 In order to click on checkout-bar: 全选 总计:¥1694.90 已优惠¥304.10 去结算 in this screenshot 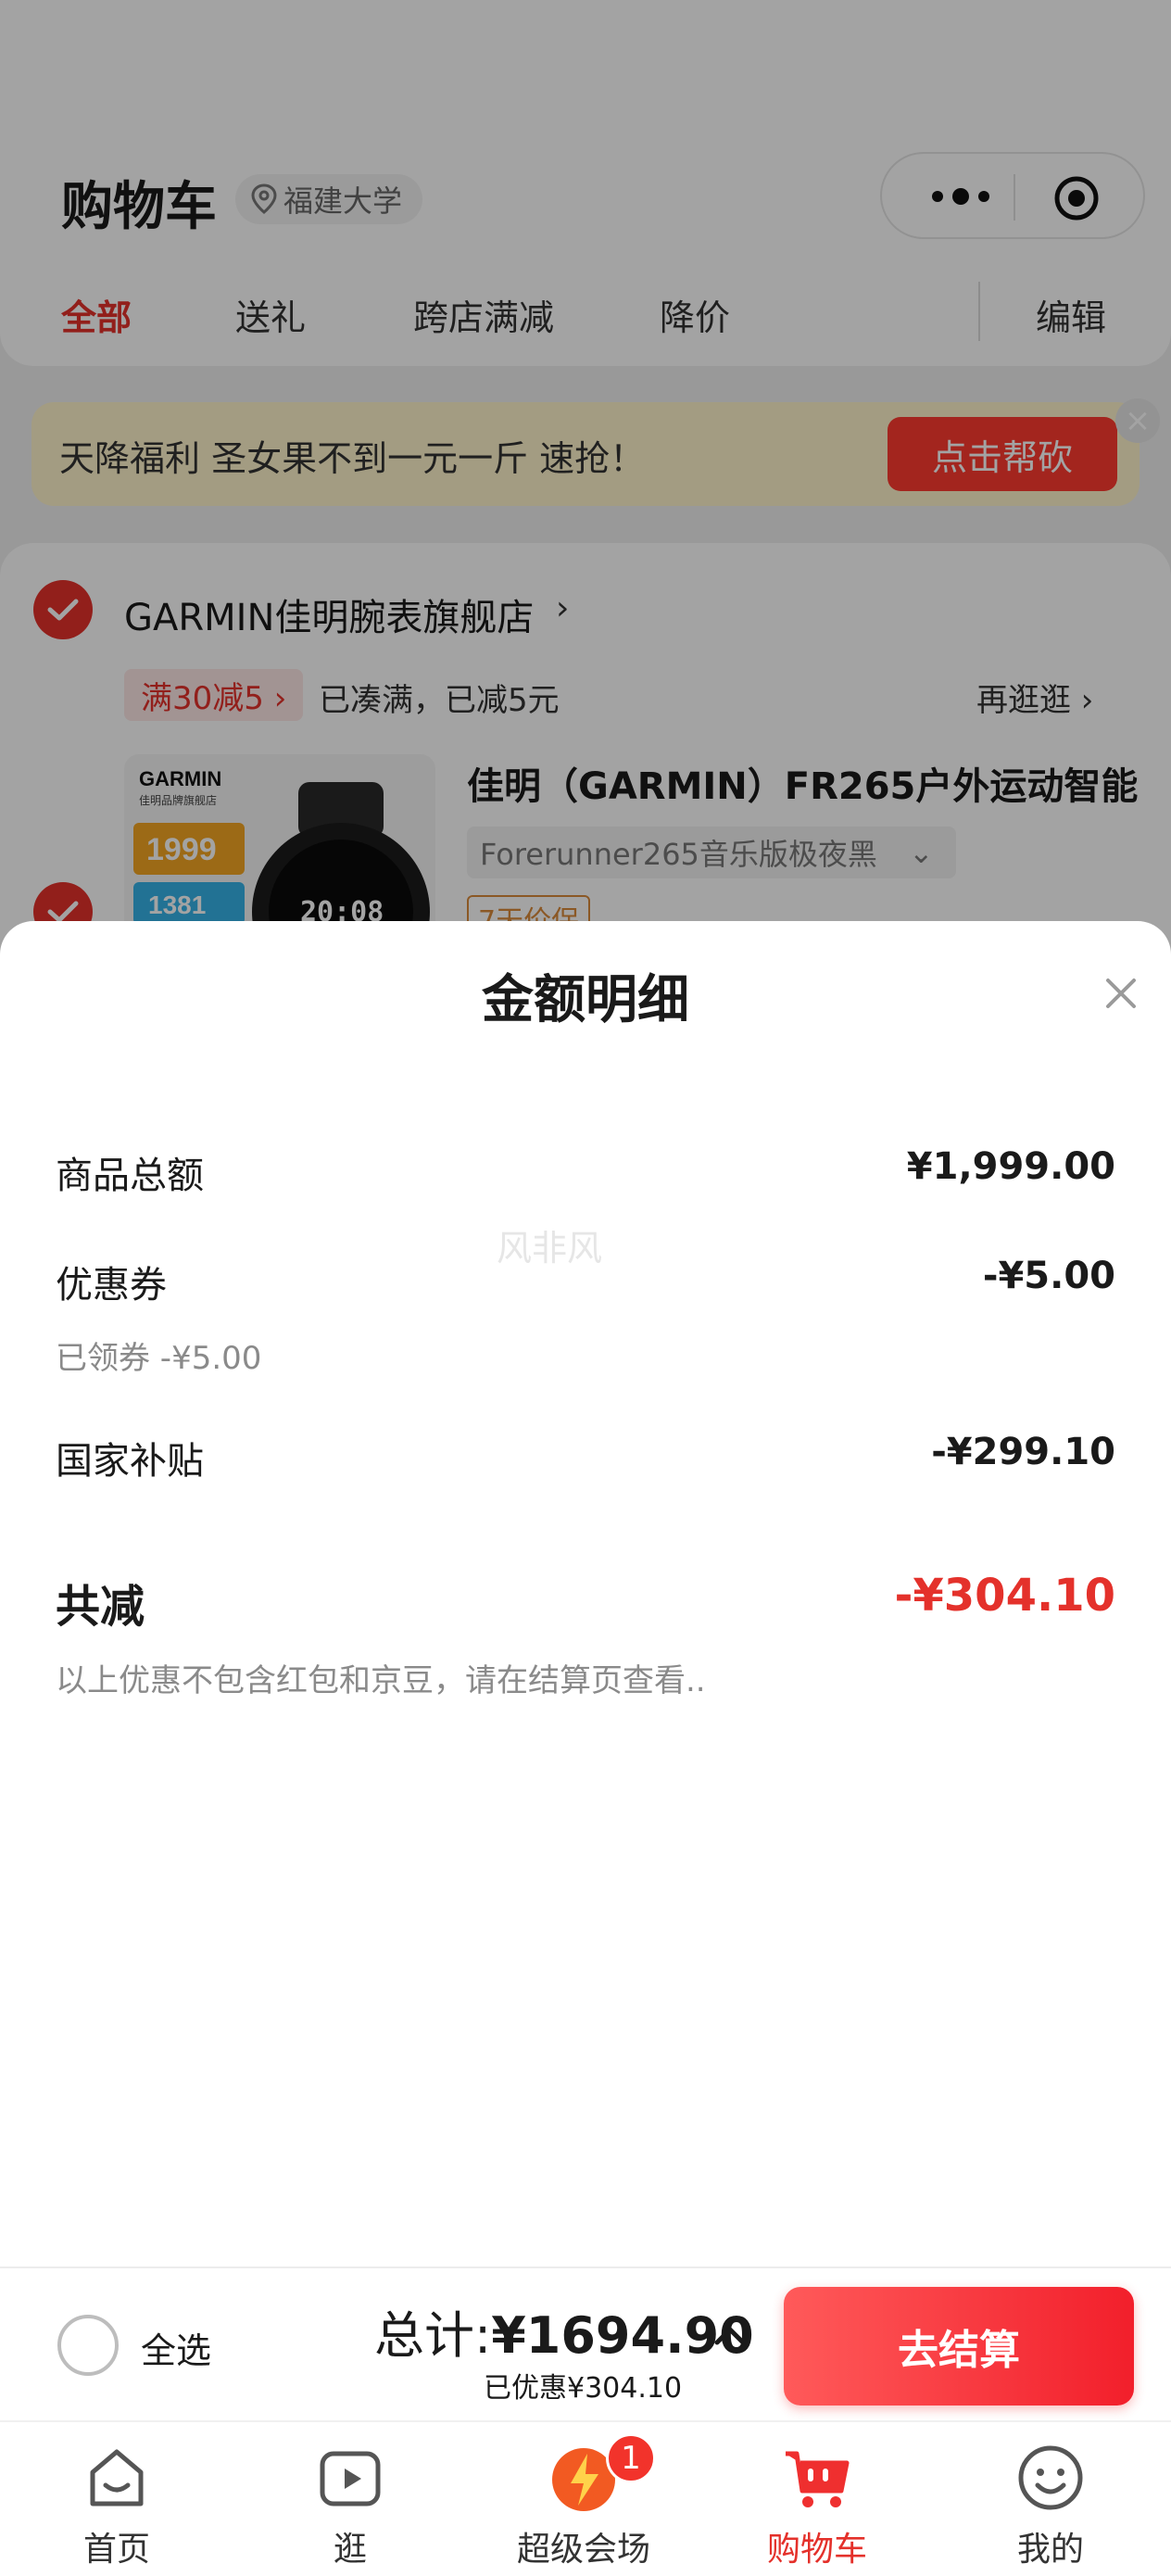, I will do `click(585, 2343)`.